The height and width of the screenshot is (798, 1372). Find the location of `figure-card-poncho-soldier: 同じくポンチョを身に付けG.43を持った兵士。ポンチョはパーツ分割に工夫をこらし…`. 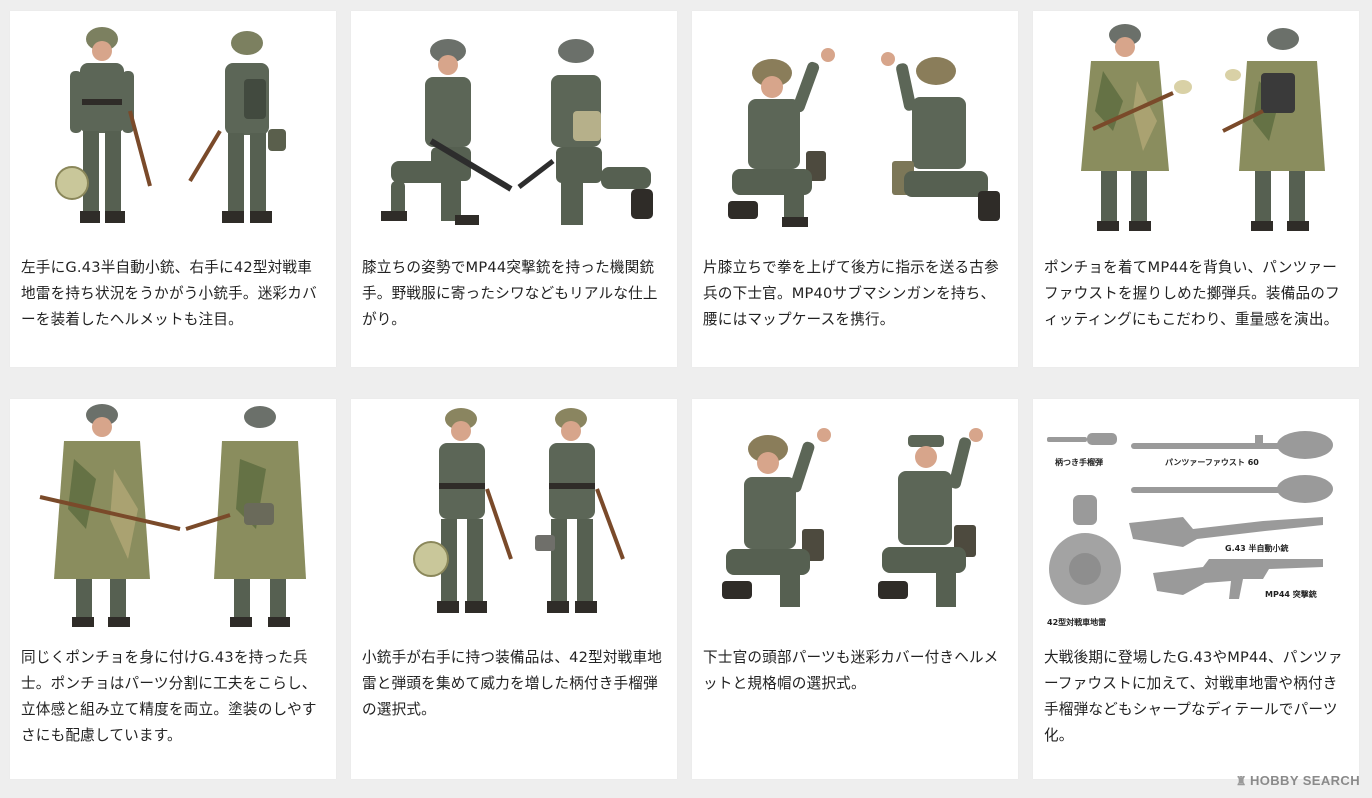

figure-card-poncho-soldier: 同じくポンチョを身に付けG.43を持った兵士。ポンチョはパーツ分割に工夫をこらし… is located at coordinates (173, 589).